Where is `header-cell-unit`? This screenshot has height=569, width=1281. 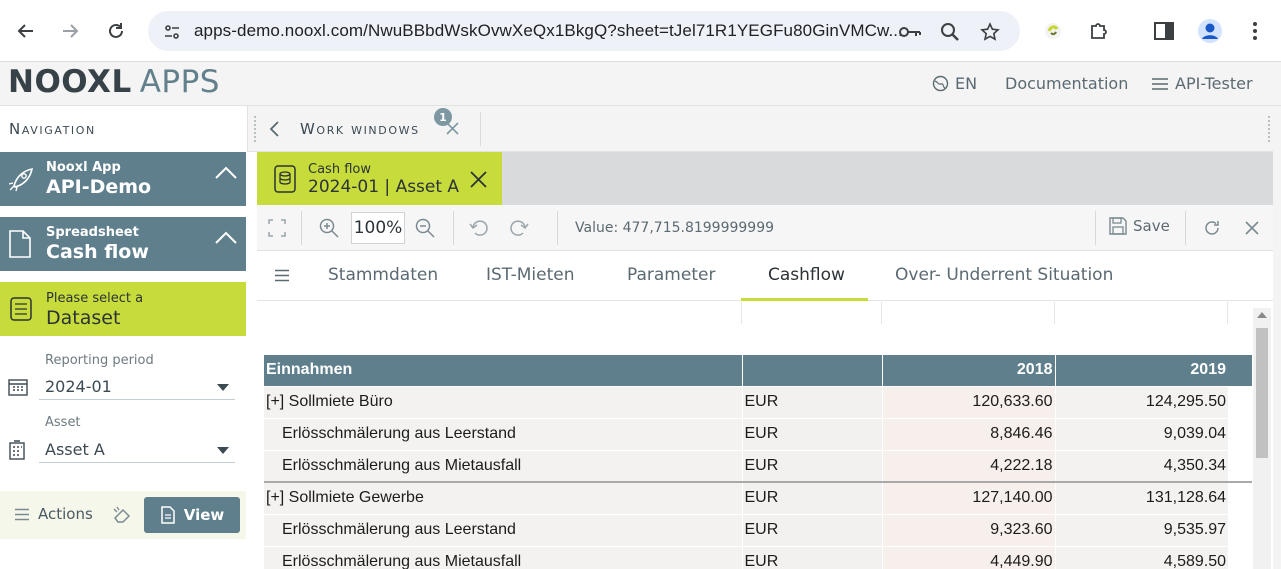
header-cell-unit is located at coordinates (811, 371).